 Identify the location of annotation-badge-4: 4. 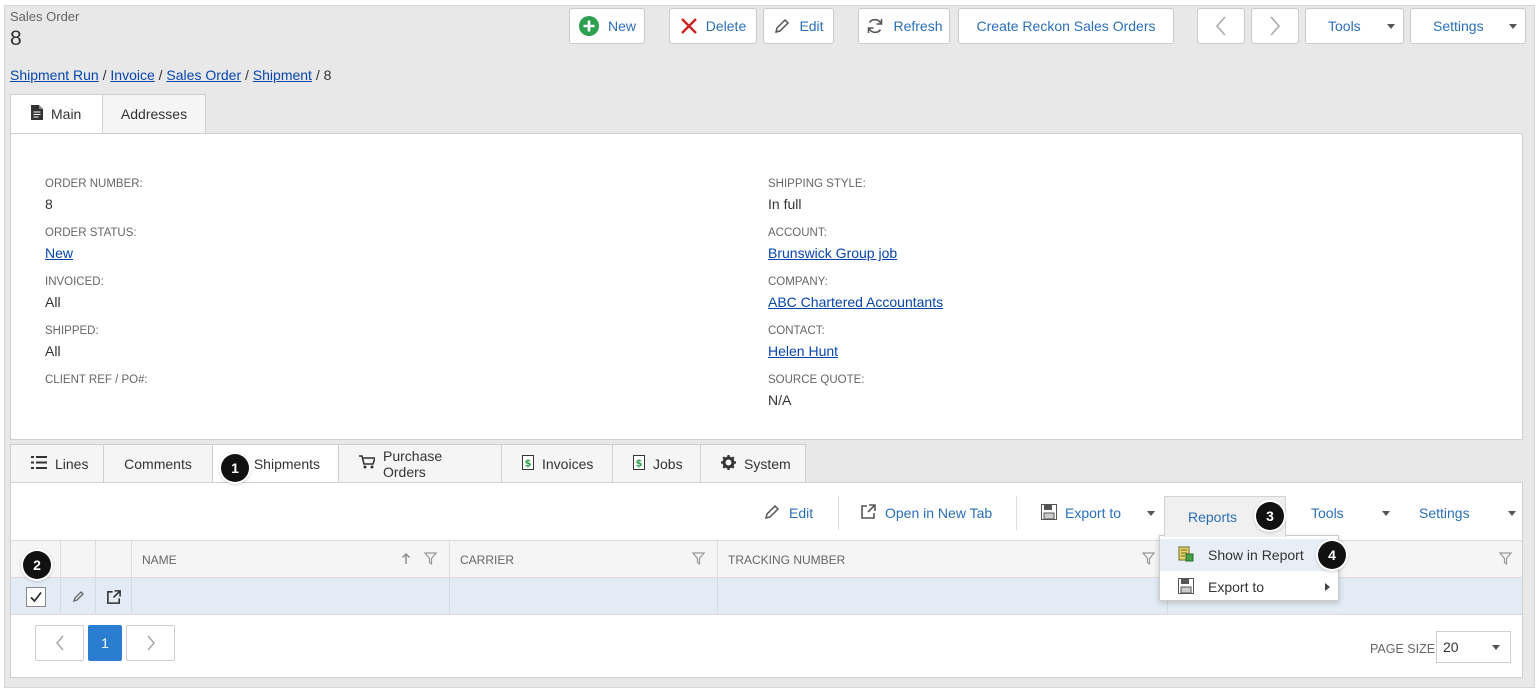
(1332, 555).